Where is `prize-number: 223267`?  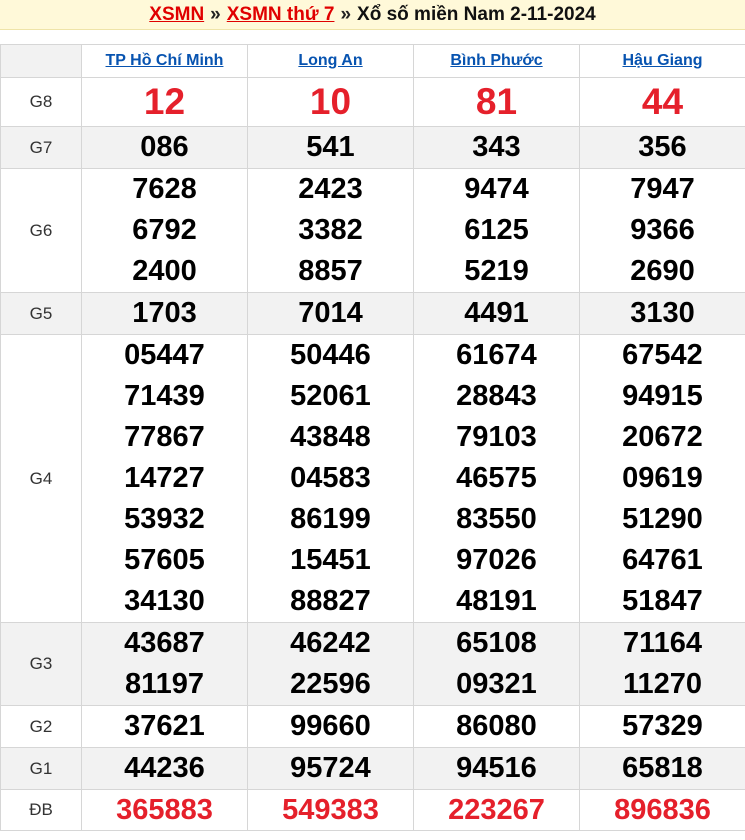 prize-number: 223267 is located at coordinates (496, 810).